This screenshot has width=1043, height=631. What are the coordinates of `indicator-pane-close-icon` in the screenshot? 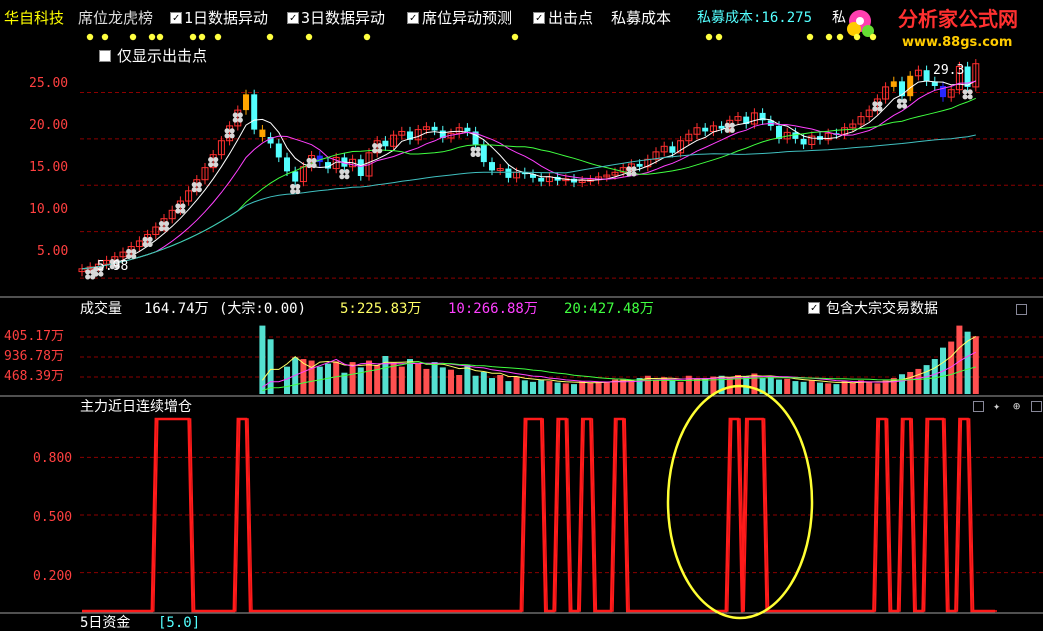 It's located at (1036, 406).